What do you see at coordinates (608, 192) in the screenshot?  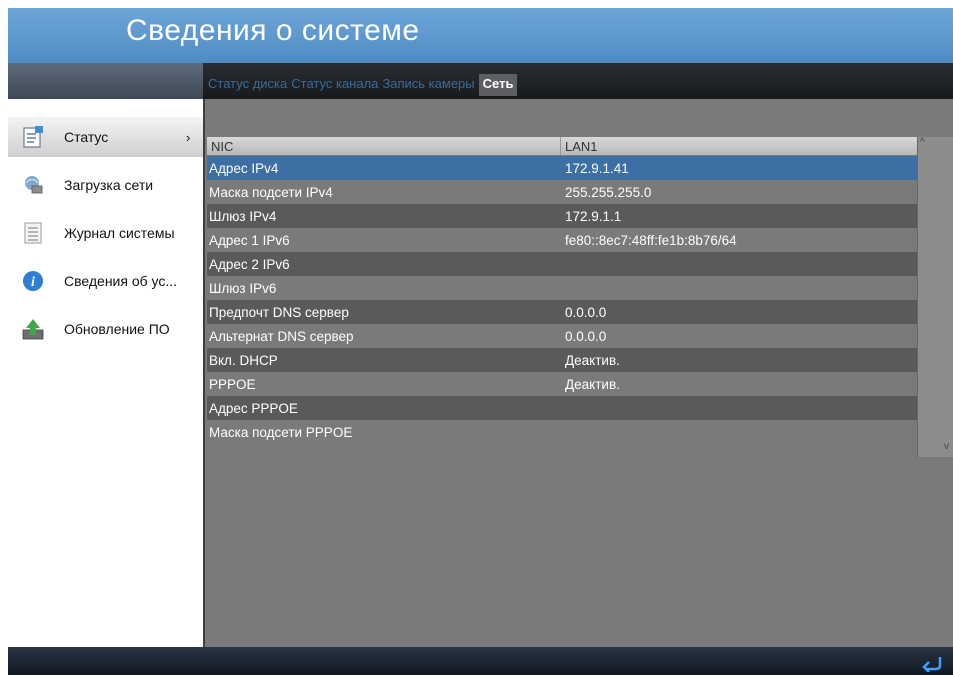 I see `row-value: 255.255.255.0` at bounding box center [608, 192].